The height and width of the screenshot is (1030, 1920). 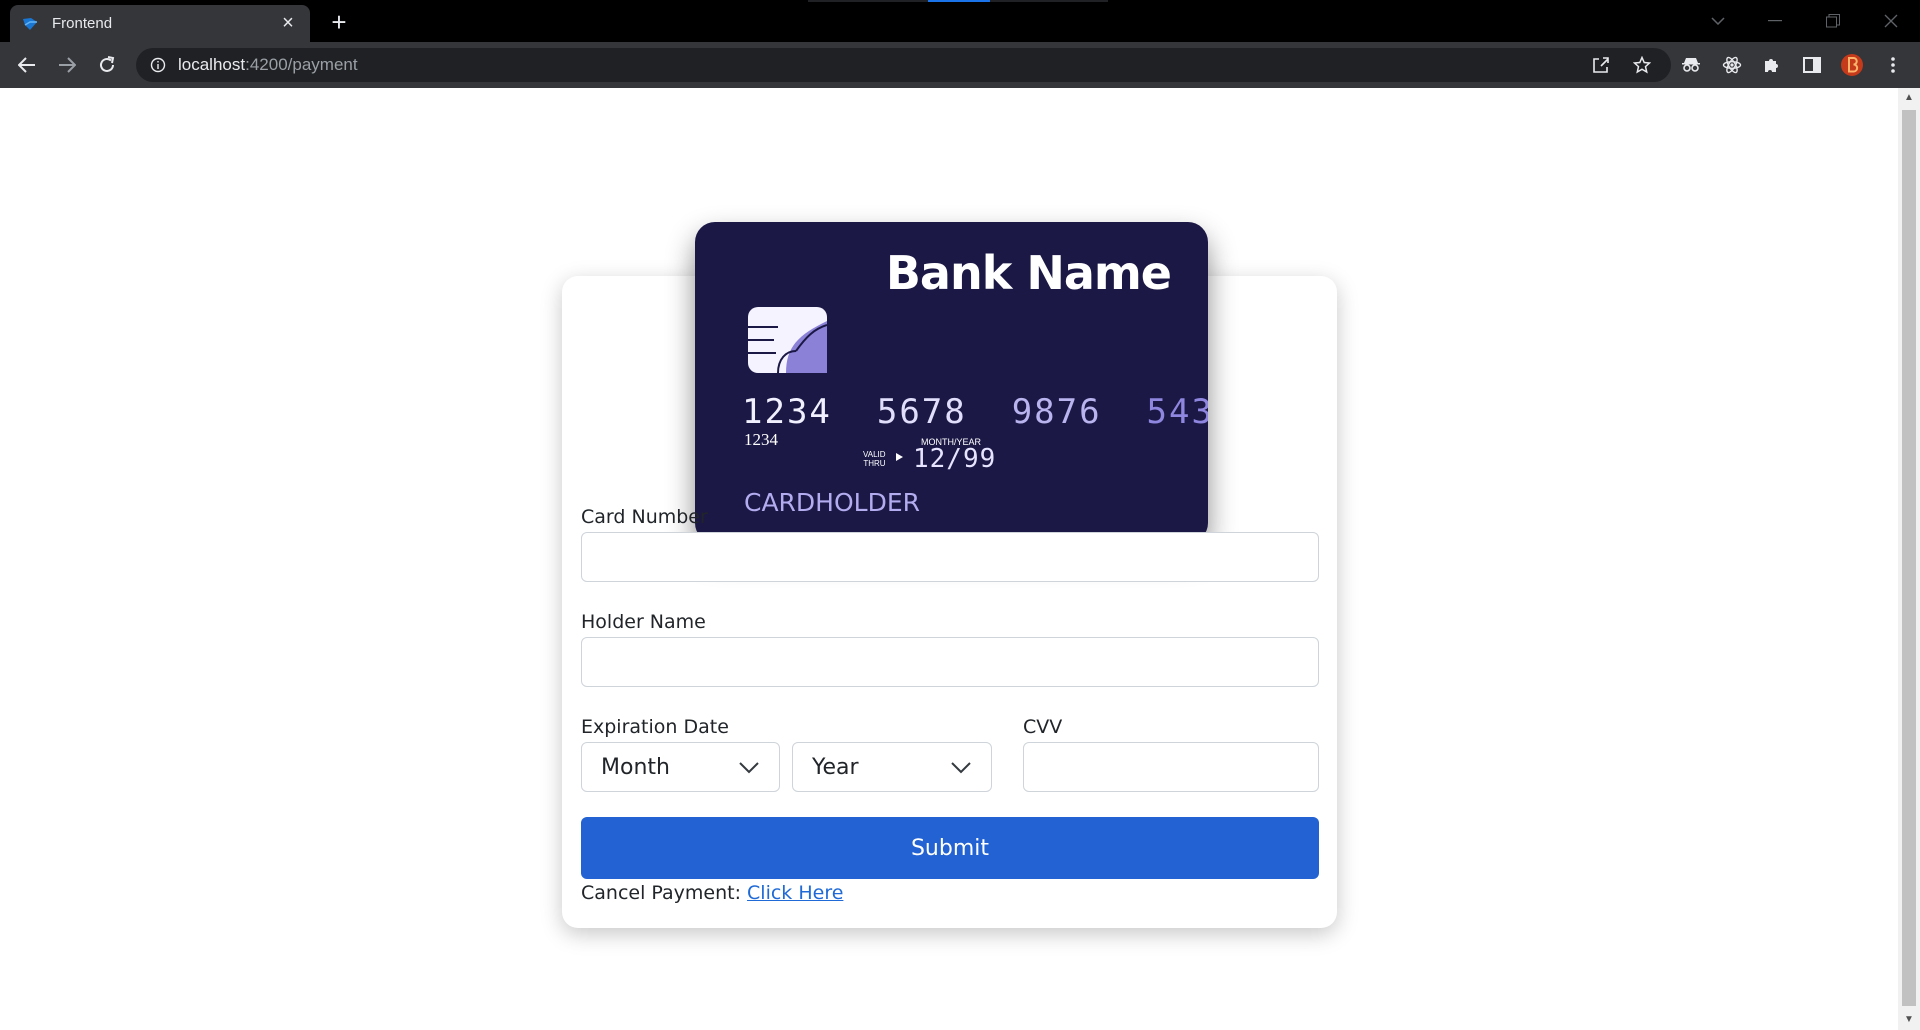 I want to click on cancel-payment-row: Cancel Payment: Click Here, so click(x=712, y=893).